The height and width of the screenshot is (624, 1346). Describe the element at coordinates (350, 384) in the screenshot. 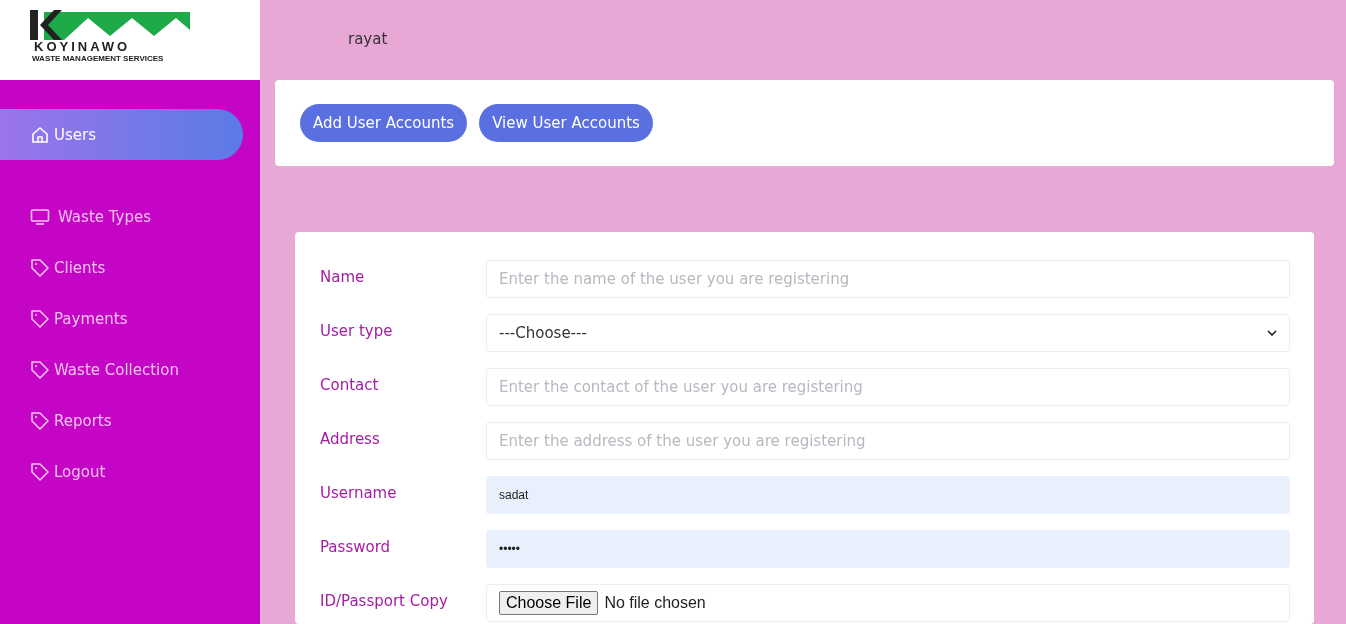

I see `field-label: Contact` at that location.